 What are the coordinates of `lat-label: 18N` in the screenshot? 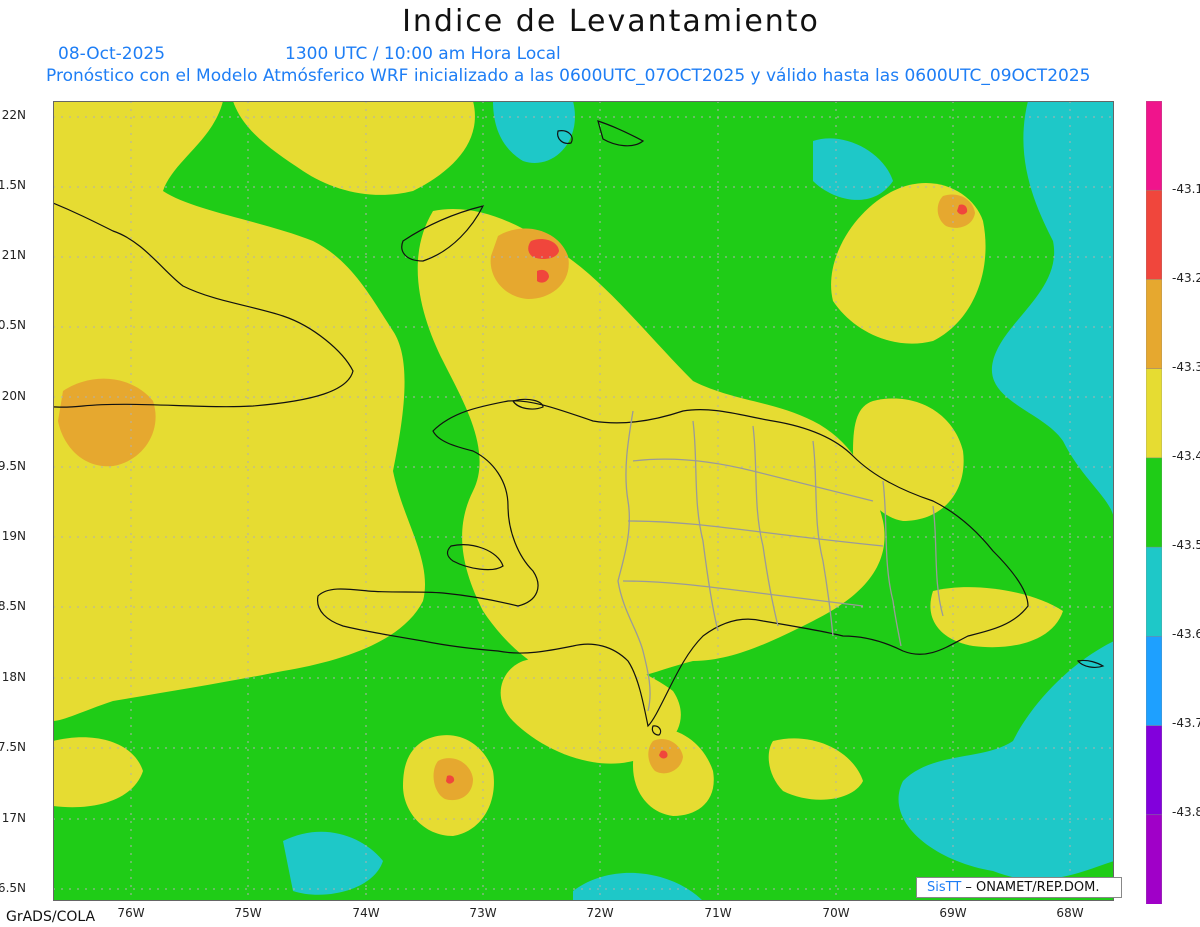 It's located at (13, 677).